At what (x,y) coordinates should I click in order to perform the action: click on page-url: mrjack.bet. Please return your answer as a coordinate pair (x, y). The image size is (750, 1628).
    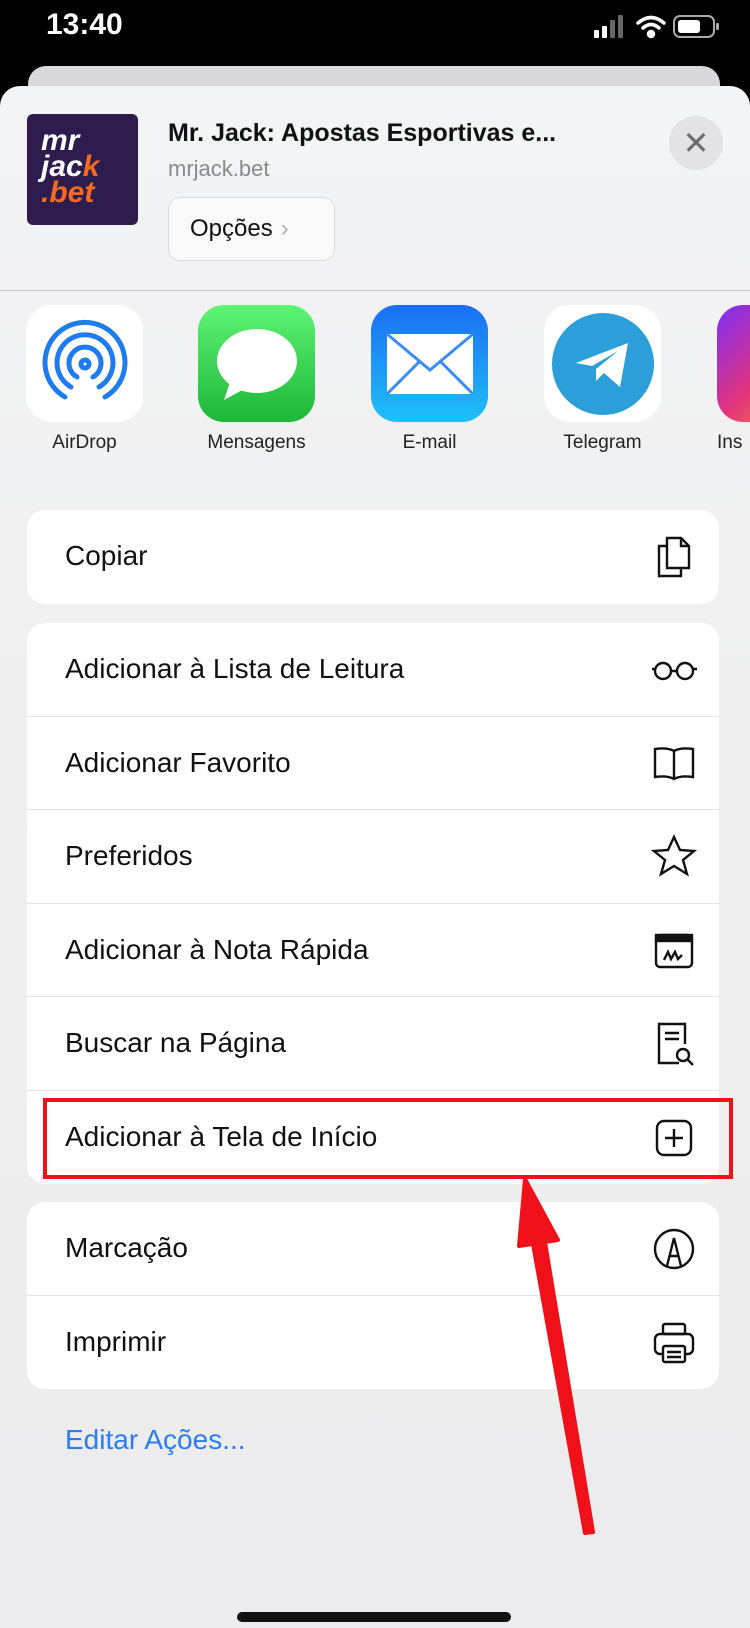
    Looking at the image, I should click on (219, 168).